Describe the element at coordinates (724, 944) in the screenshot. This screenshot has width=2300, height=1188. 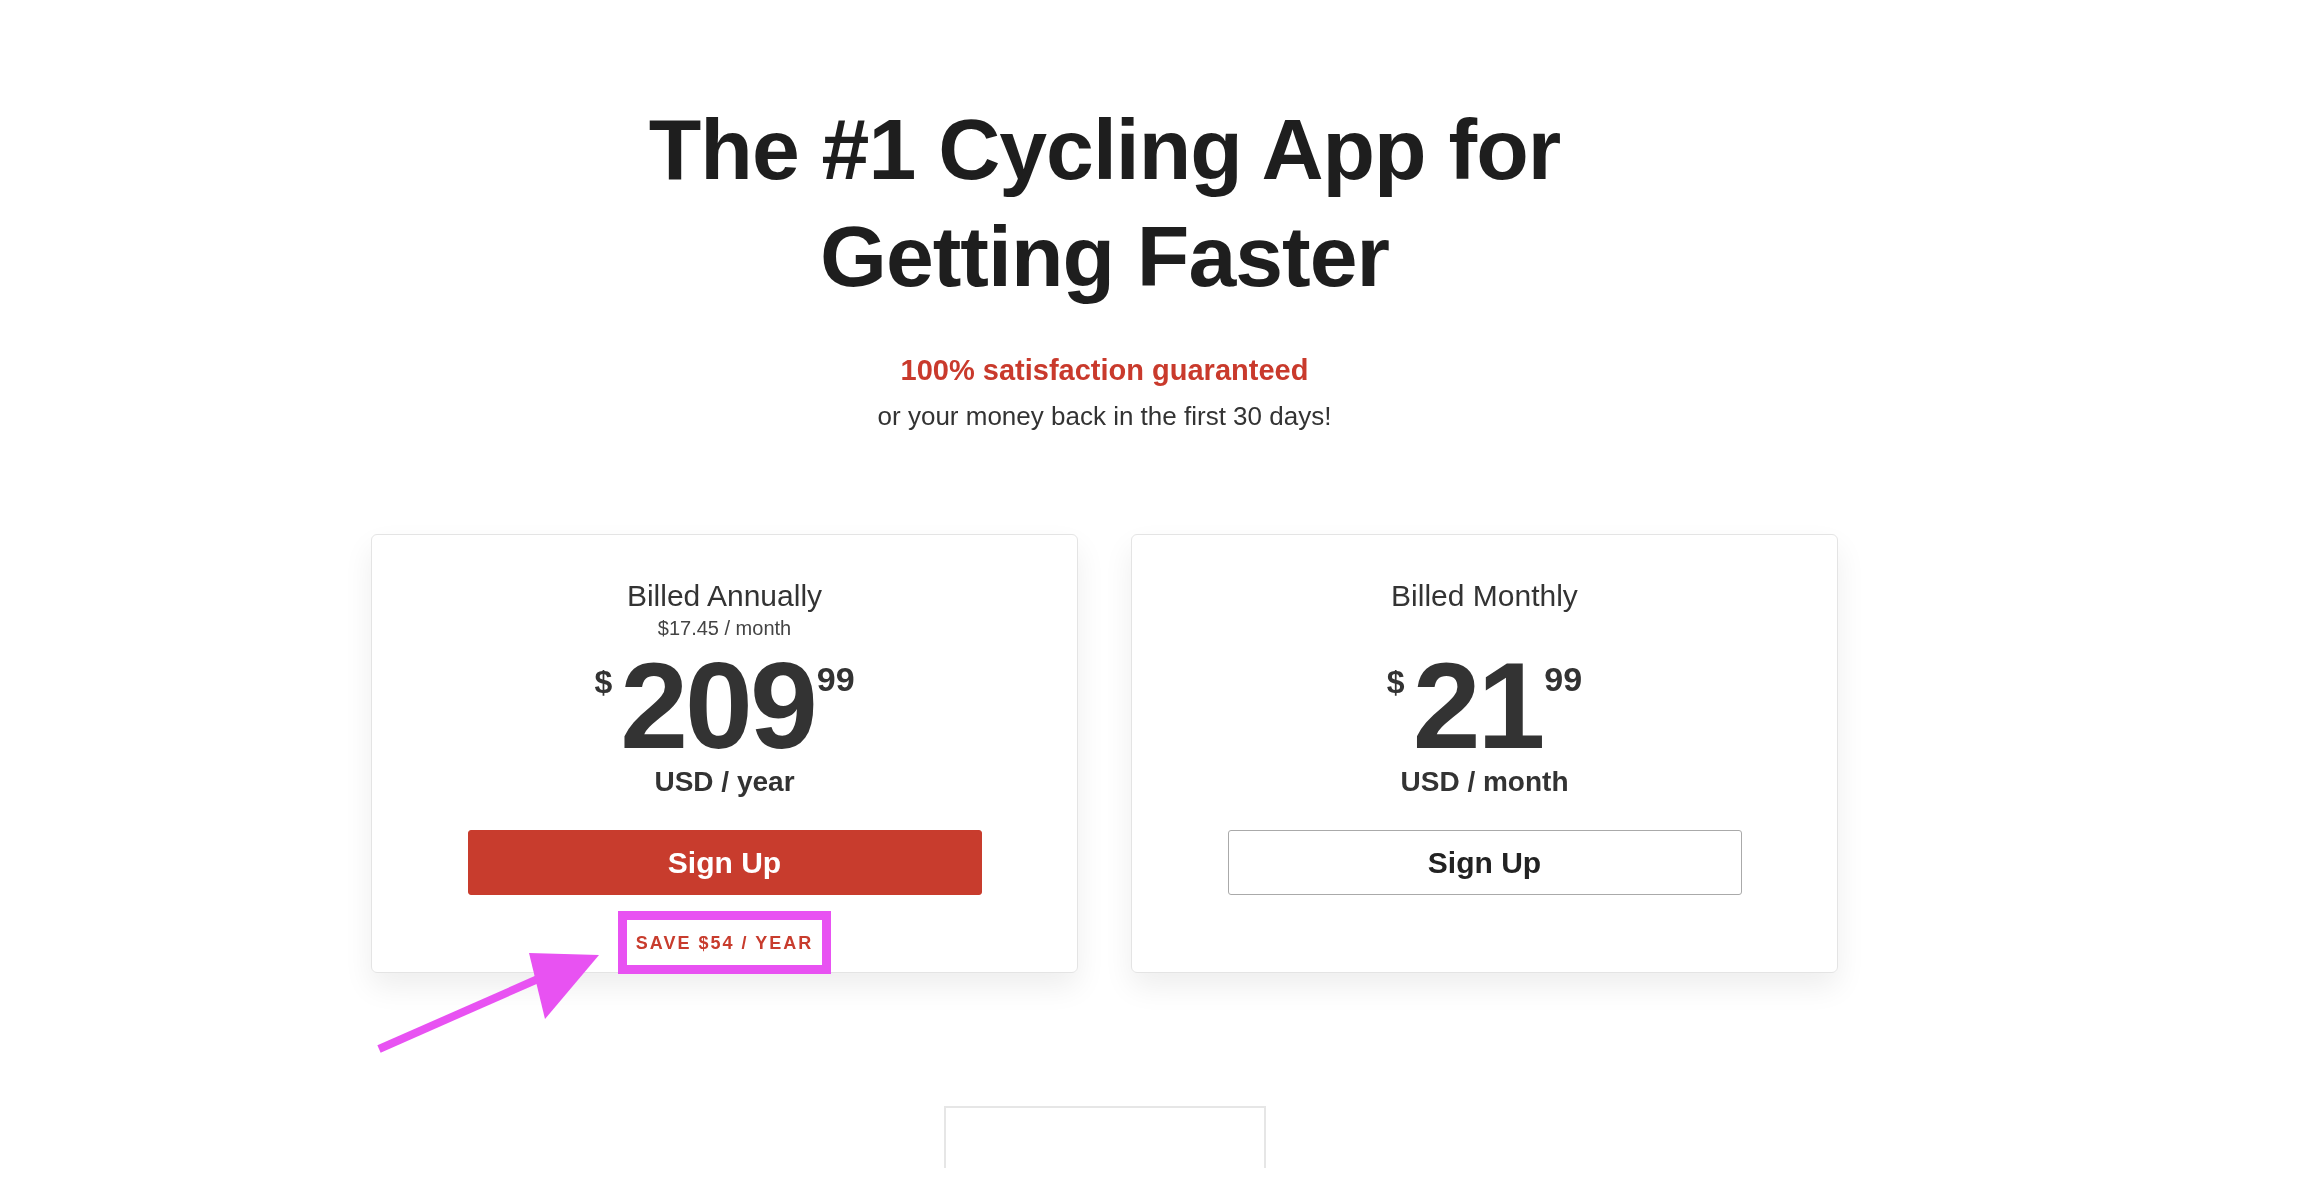
I see `savings-label: SAVE $54 / YEAR` at that location.